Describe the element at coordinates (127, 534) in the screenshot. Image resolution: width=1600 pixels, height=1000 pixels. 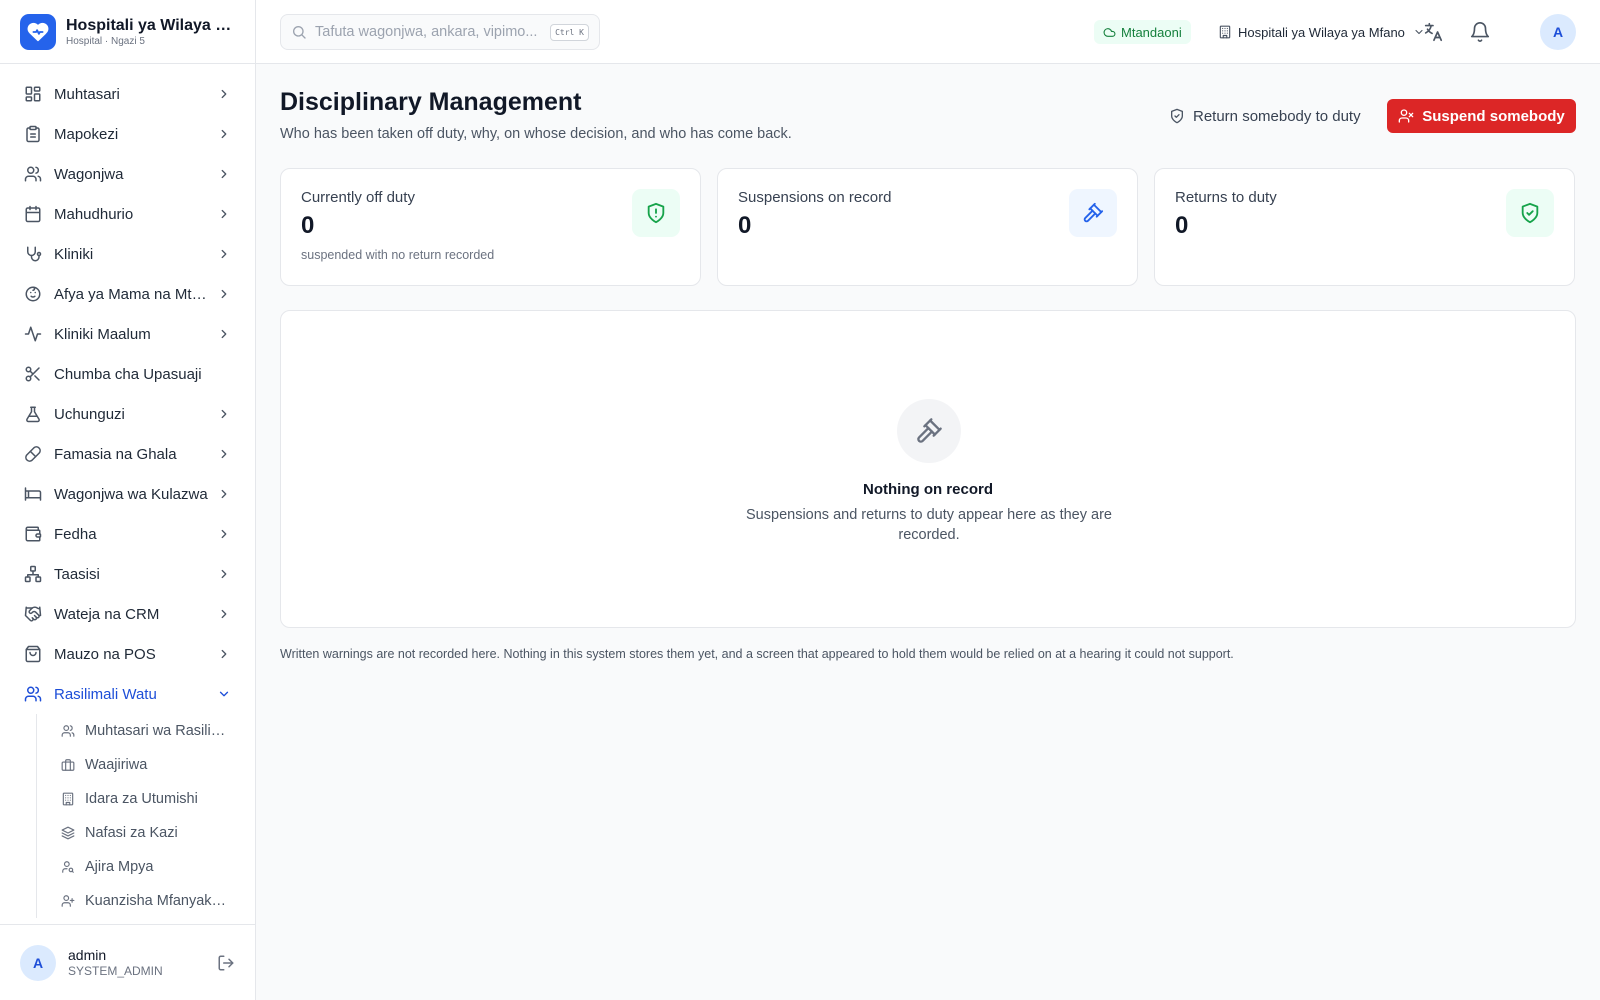
I see `sidebar-item-fedha: Fedha` at that location.